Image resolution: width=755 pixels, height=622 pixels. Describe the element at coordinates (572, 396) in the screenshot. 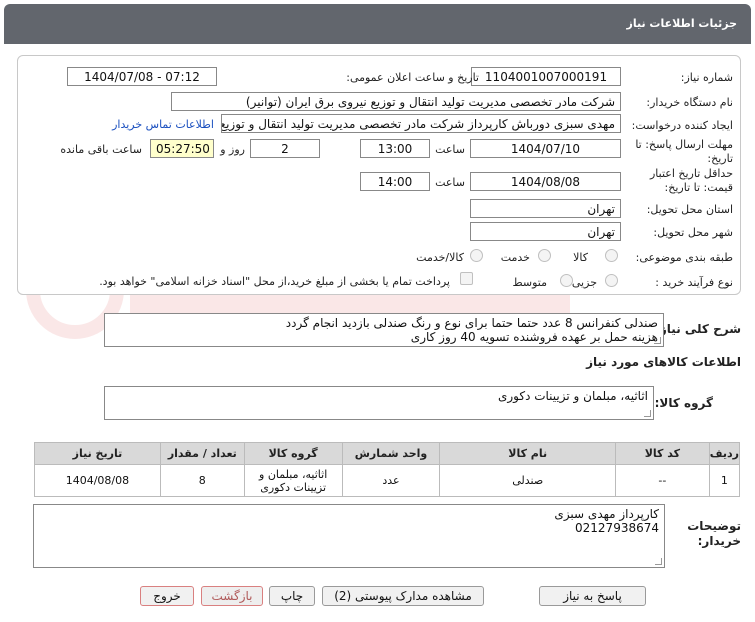

I see `goods-group-value: اثاثیه، مبلمان و تزیینات دکوری` at that location.